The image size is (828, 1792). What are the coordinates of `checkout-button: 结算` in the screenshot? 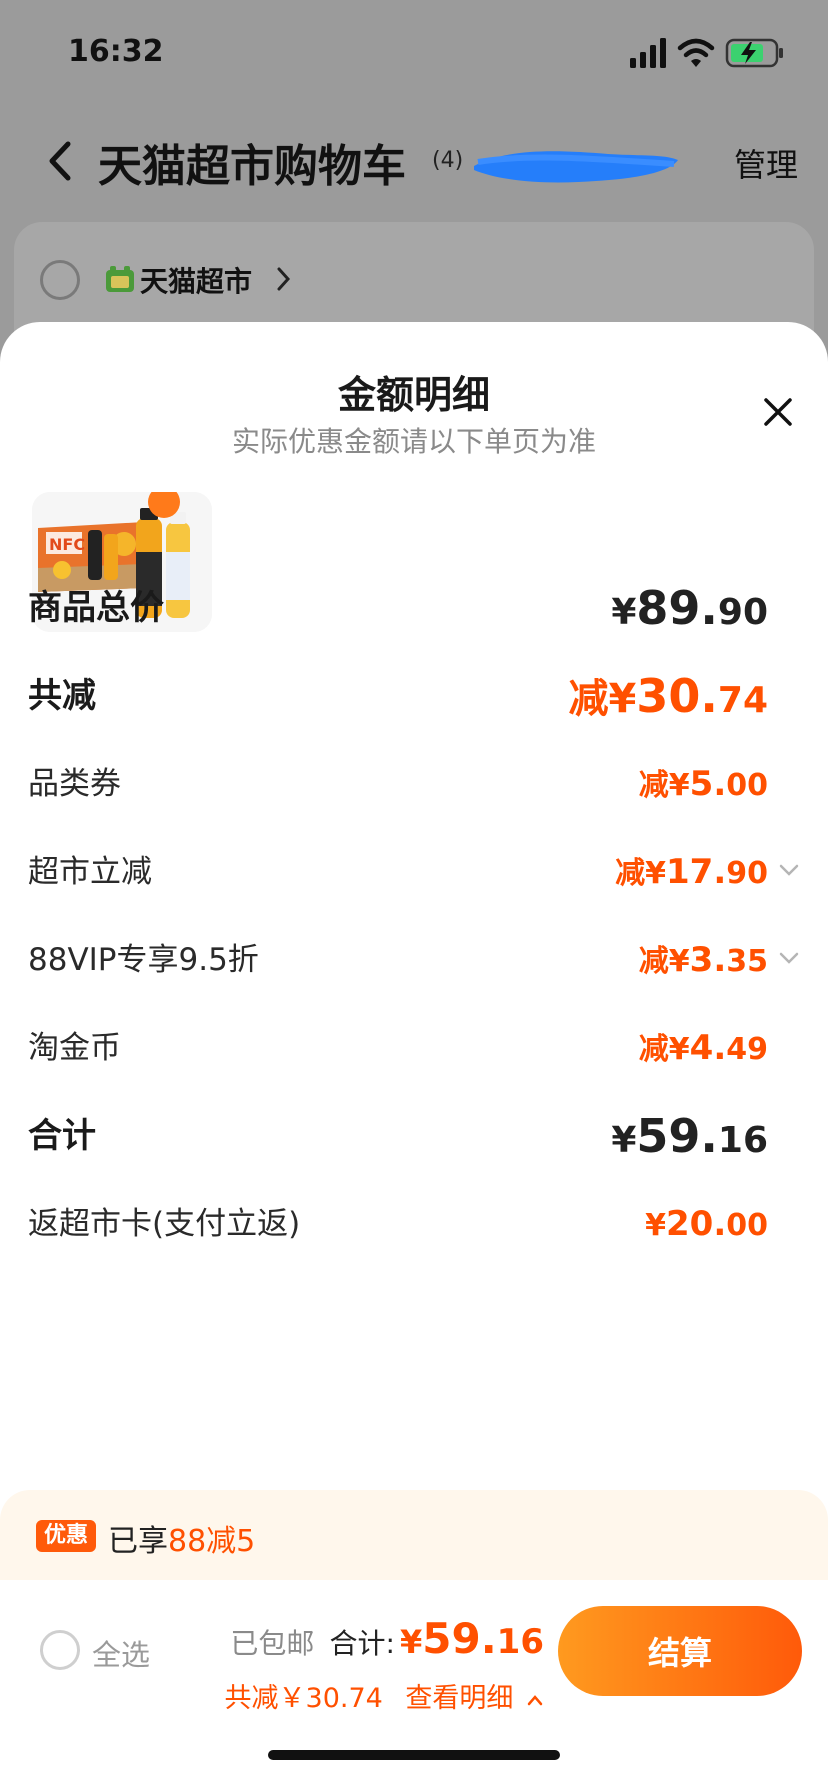 It's located at (680, 1651).